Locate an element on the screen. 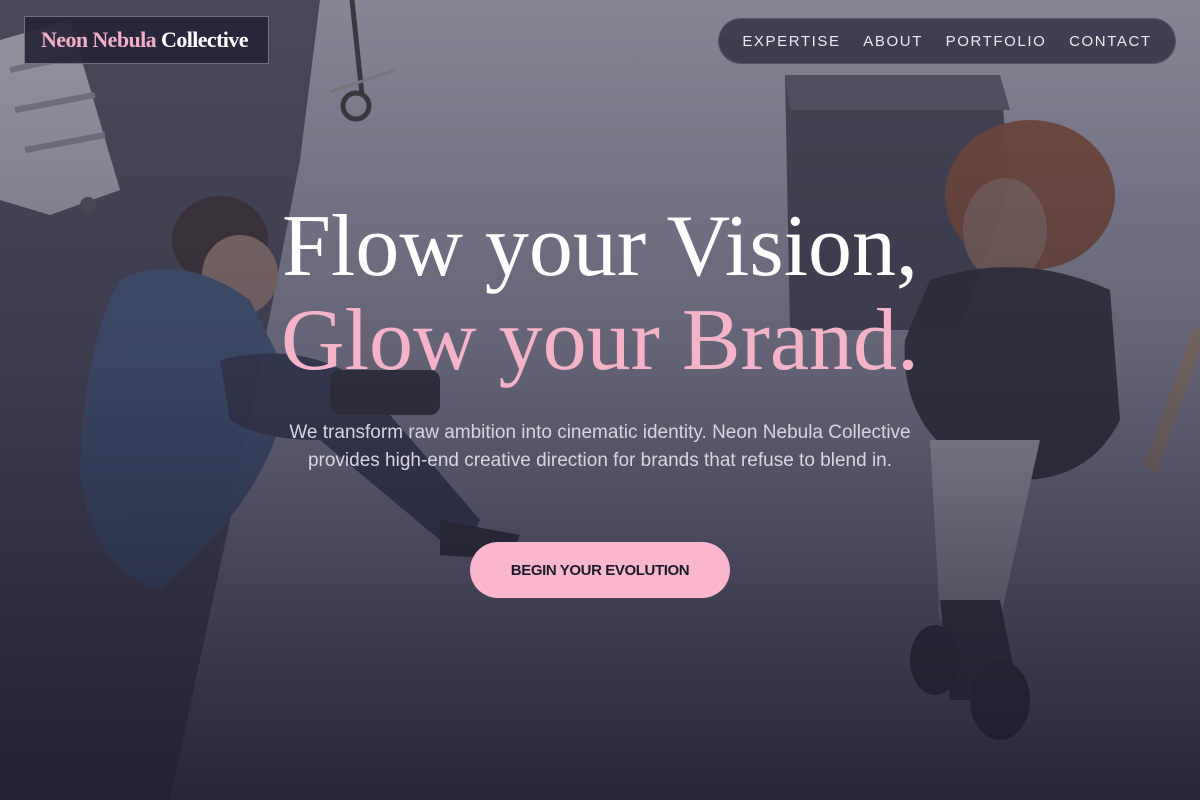 The width and height of the screenshot is (1200, 800). nav-link-portfolio: PORTFOLIO is located at coordinates (996, 41).